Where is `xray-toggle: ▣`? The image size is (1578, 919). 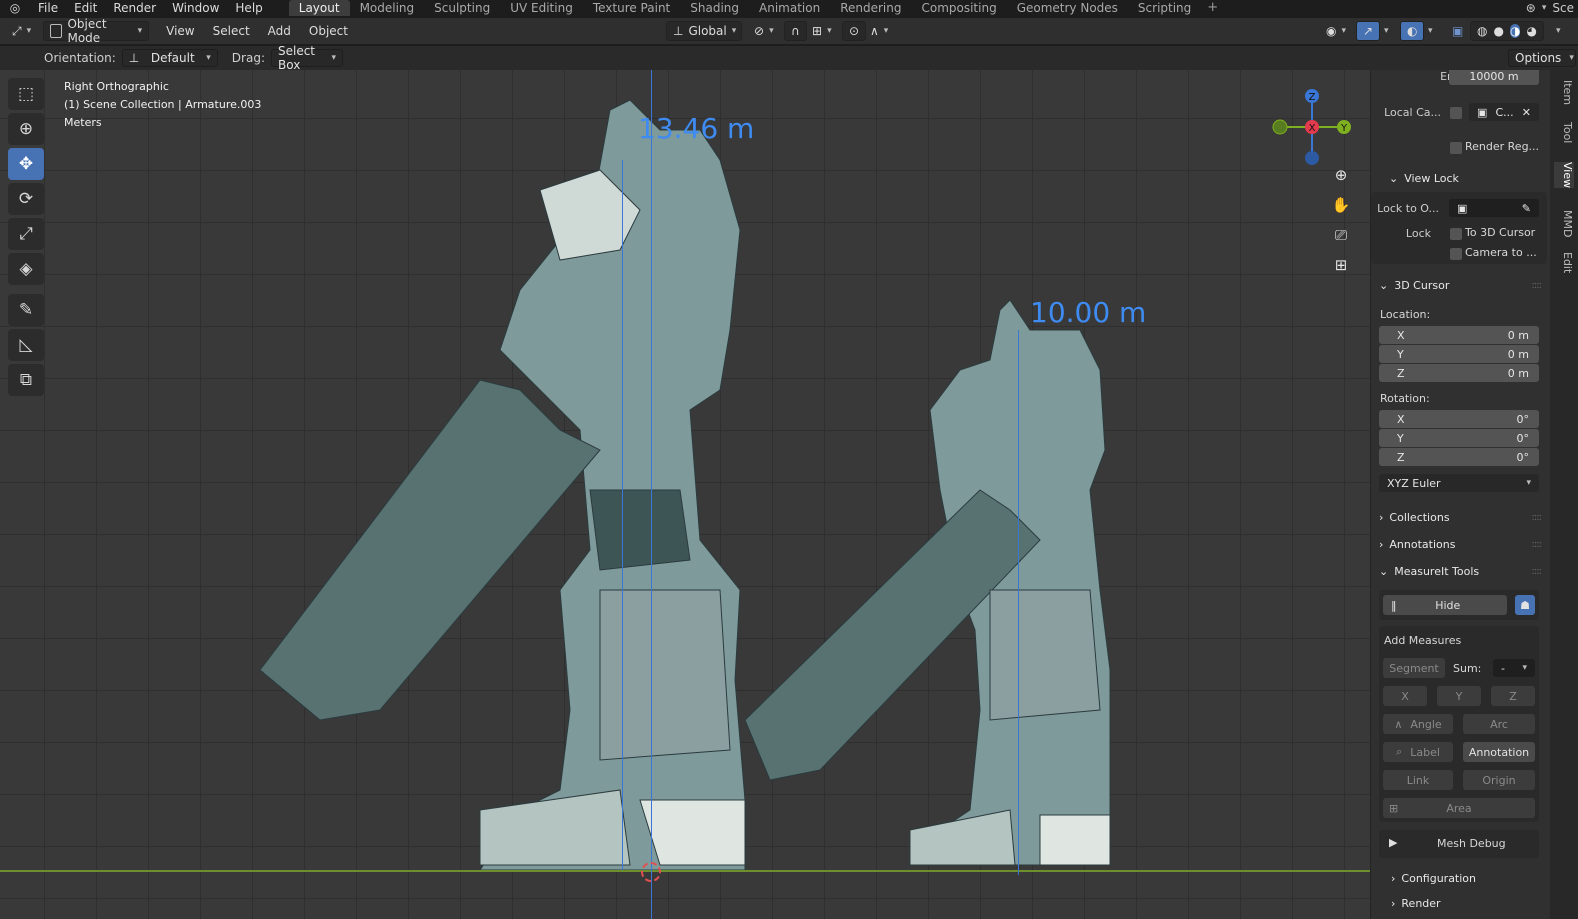
xray-toggle: ▣ is located at coordinates (1457, 31).